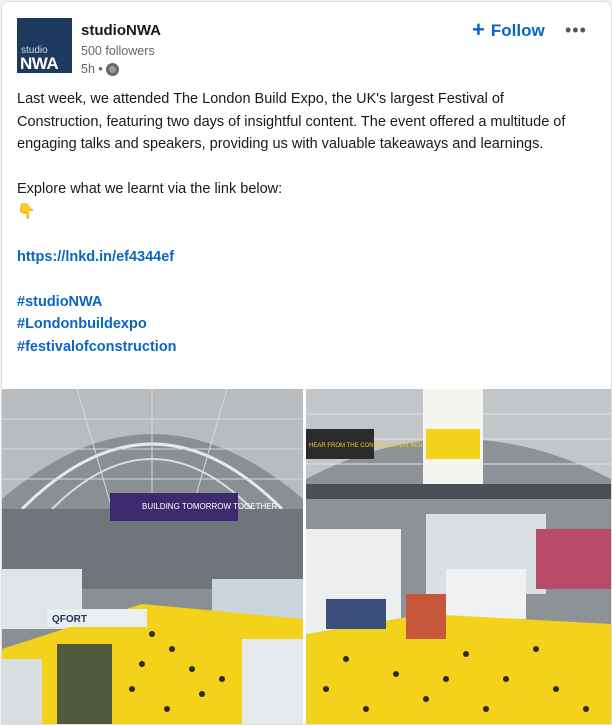  What do you see at coordinates (375, 446) in the screenshot?
I see `industry-sign-text: HEAR FROM THE CONSTRUCTION INDUSTRY` at bounding box center [375, 446].